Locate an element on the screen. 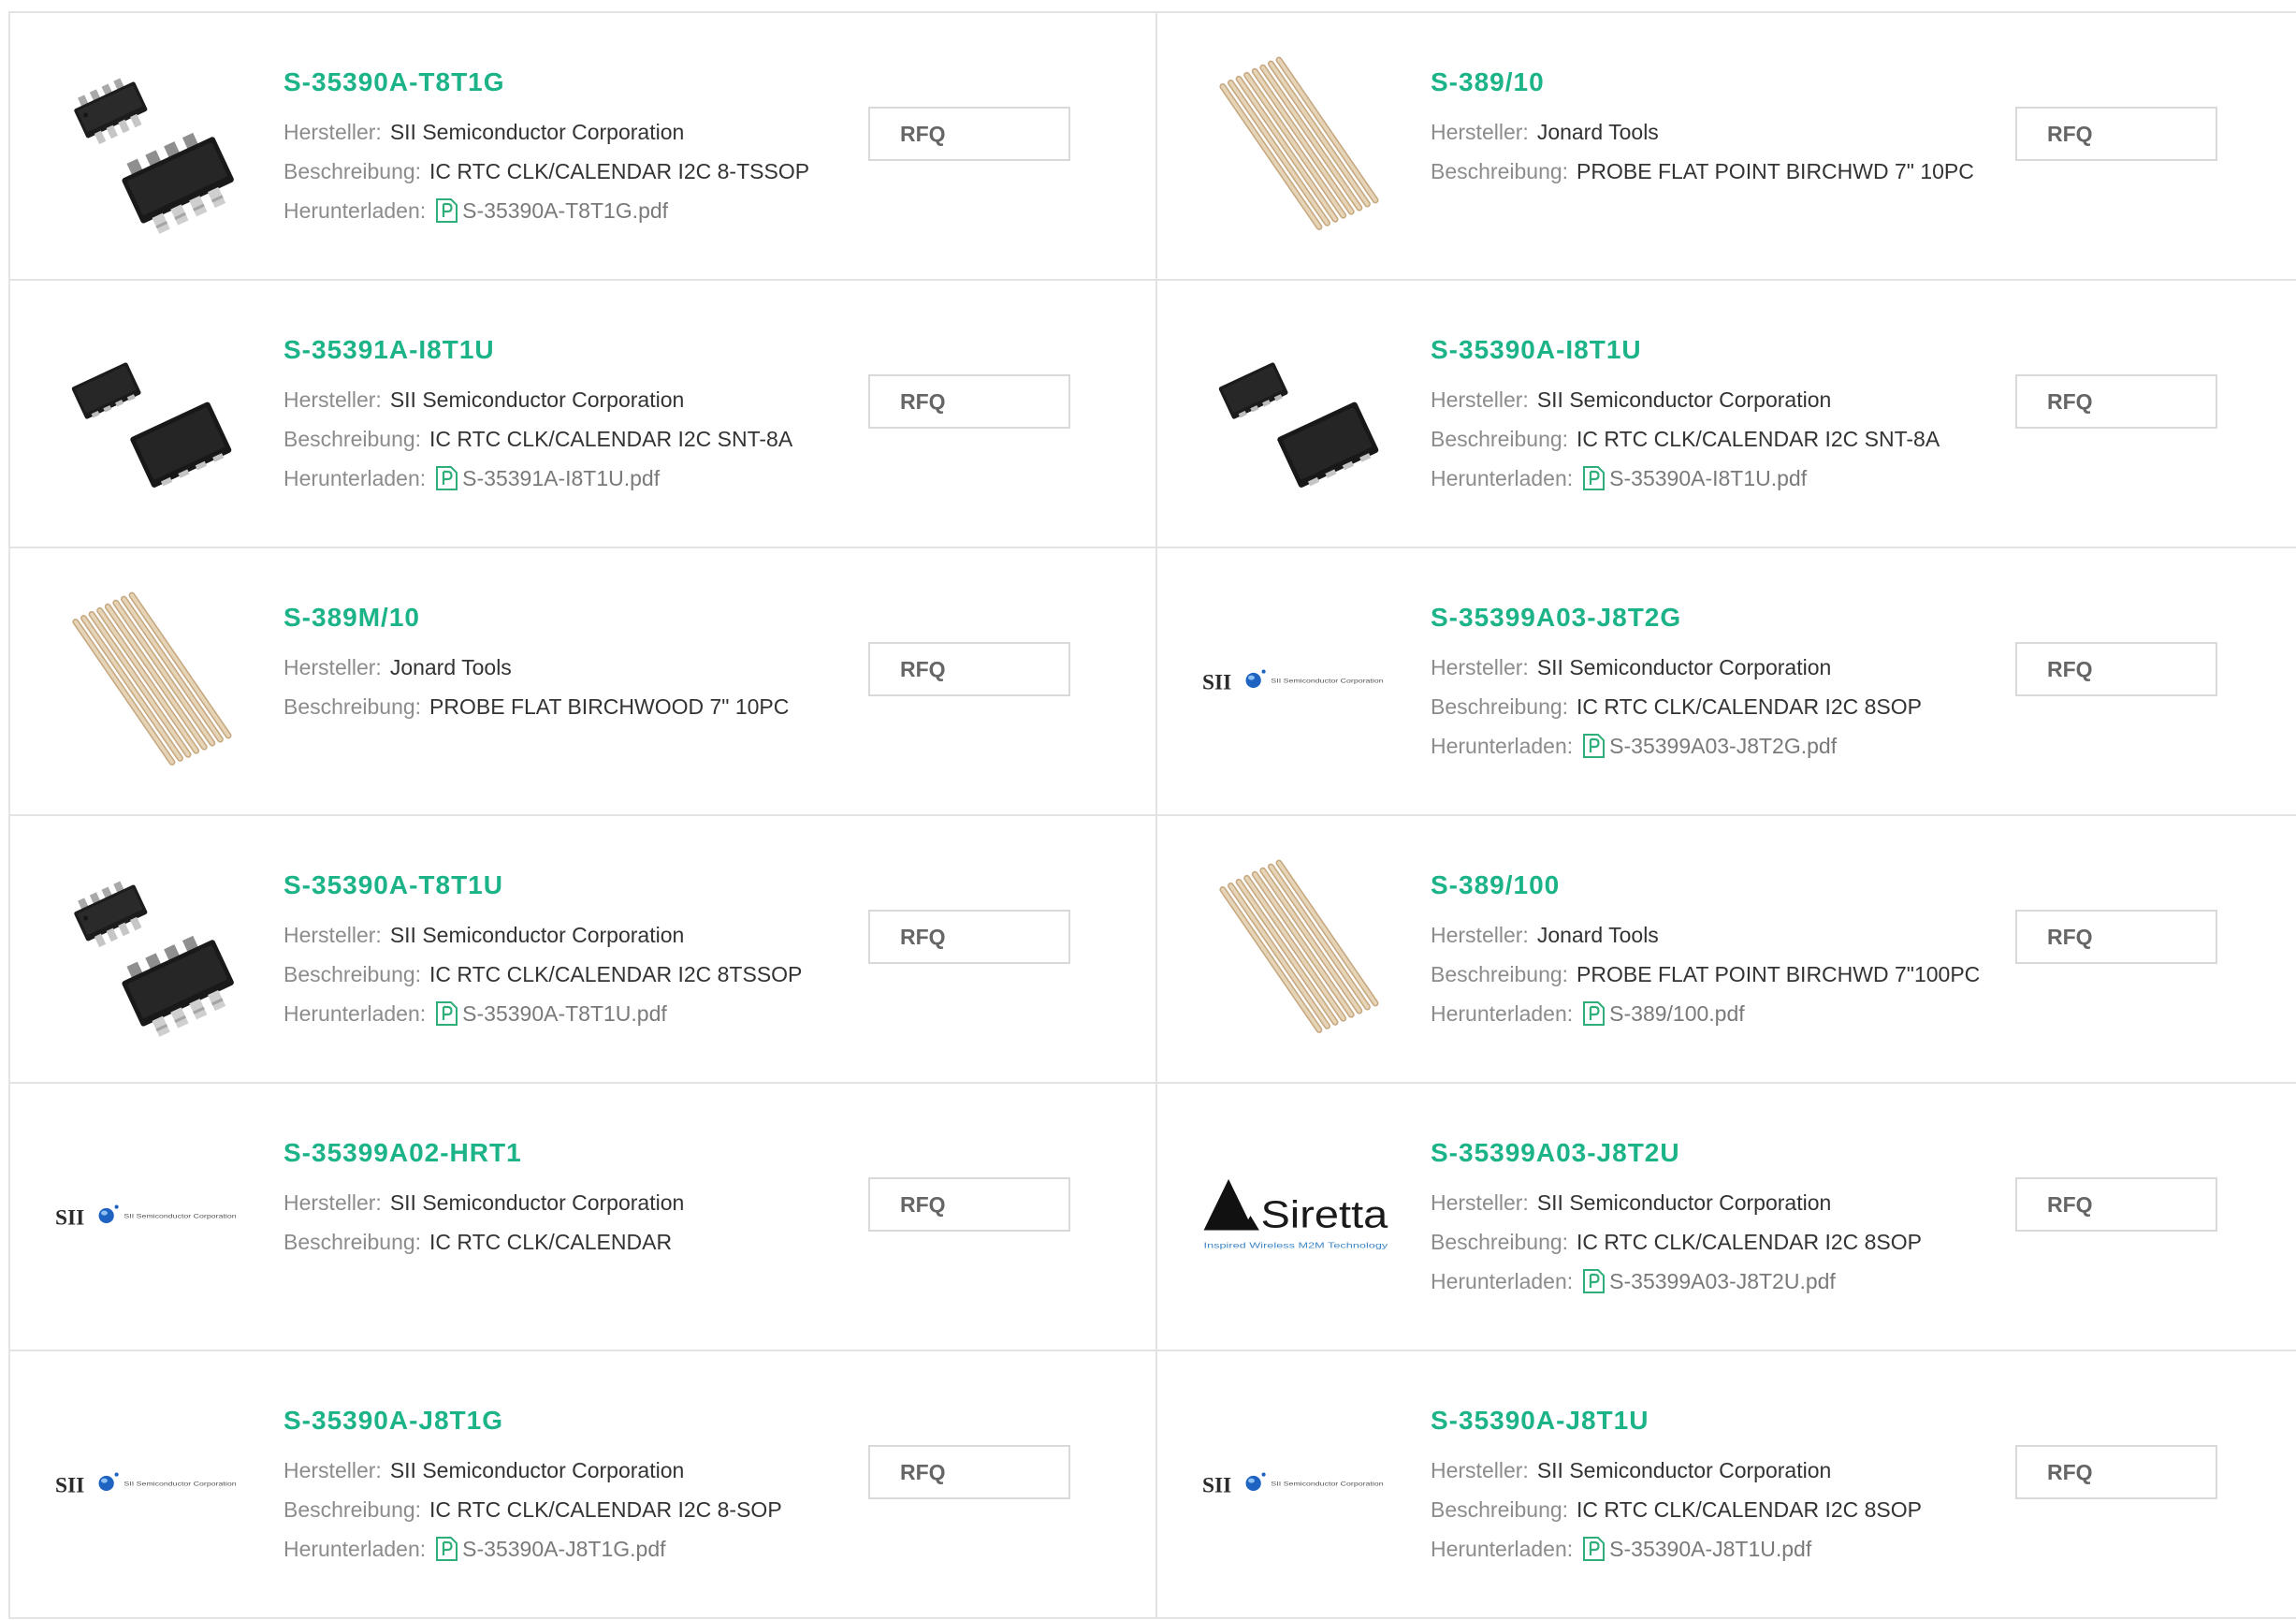 Image resolution: width=2296 pixels, height=1620 pixels. logo-tagline: SII Semiconductor Corporation is located at coordinates (1327, 681).